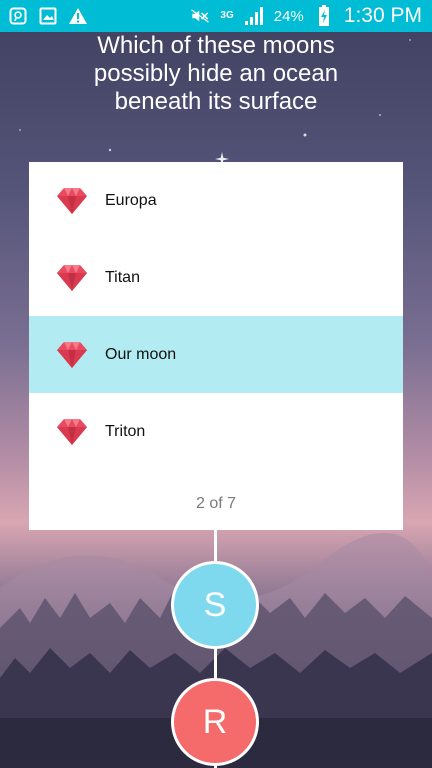 The height and width of the screenshot is (768, 432). Describe the element at coordinates (122, 277) in the screenshot. I see `answer-option-label: Titan` at that location.